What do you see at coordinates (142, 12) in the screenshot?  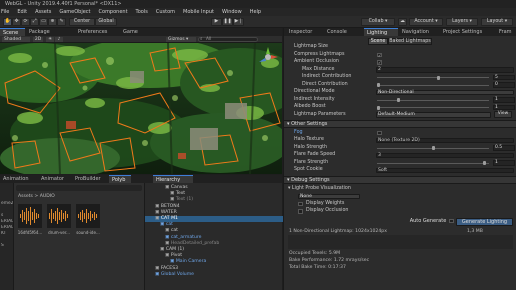 I see `menu-tools: Tools` at bounding box center [142, 12].